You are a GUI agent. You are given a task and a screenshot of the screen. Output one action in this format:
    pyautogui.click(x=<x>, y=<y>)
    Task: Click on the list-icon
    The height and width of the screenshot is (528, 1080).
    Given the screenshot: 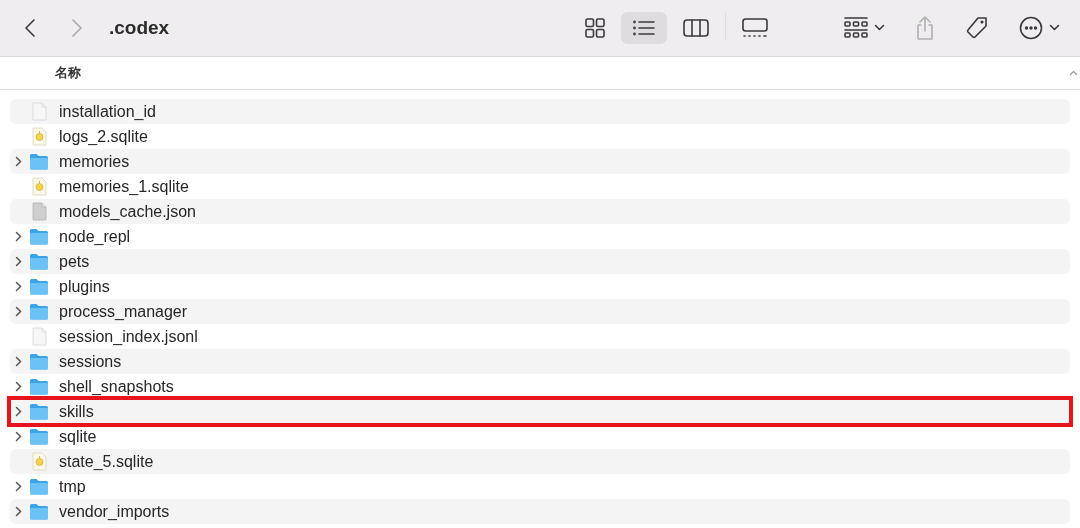 What is the action you would take?
    pyautogui.click(x=644, y=28)
    